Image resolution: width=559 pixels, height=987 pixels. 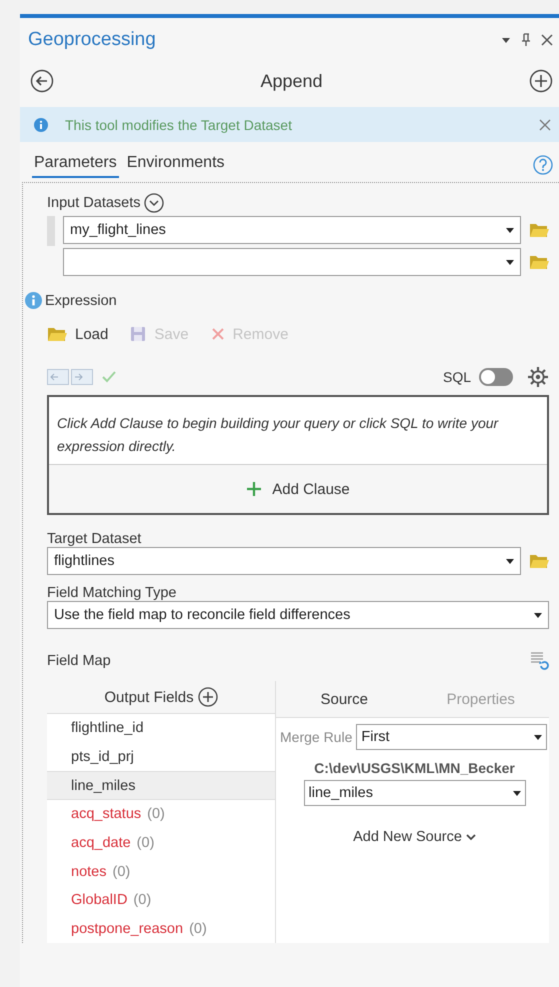 I want to click on dataset-dropdown: my_flight_lines, so click(x=292, y=230).